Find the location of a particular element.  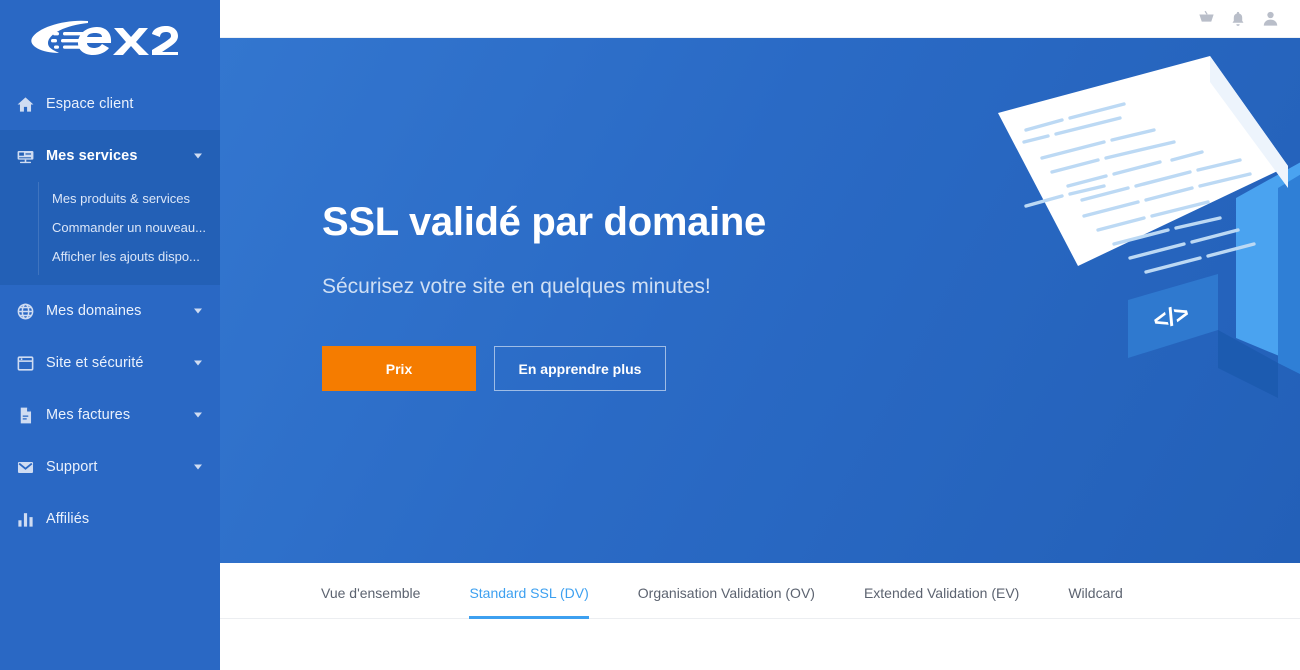

user-account-icon is located at coordinates (1270, 19).